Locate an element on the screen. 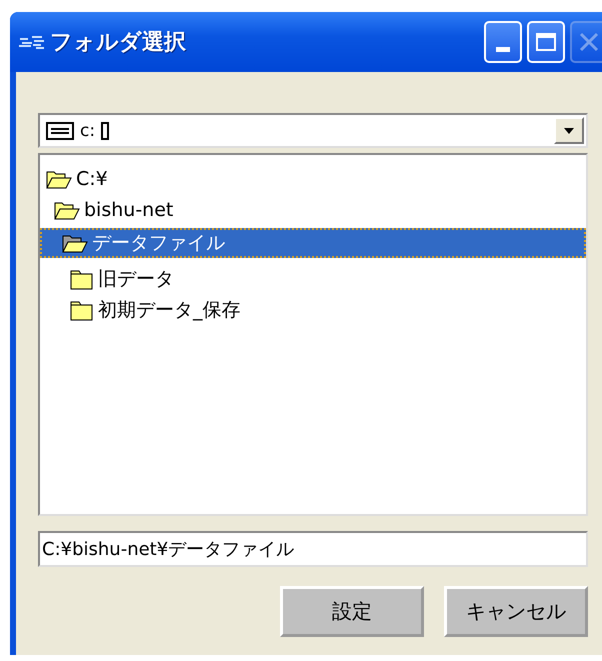  drive-icon is located at coordinates (60, 131).